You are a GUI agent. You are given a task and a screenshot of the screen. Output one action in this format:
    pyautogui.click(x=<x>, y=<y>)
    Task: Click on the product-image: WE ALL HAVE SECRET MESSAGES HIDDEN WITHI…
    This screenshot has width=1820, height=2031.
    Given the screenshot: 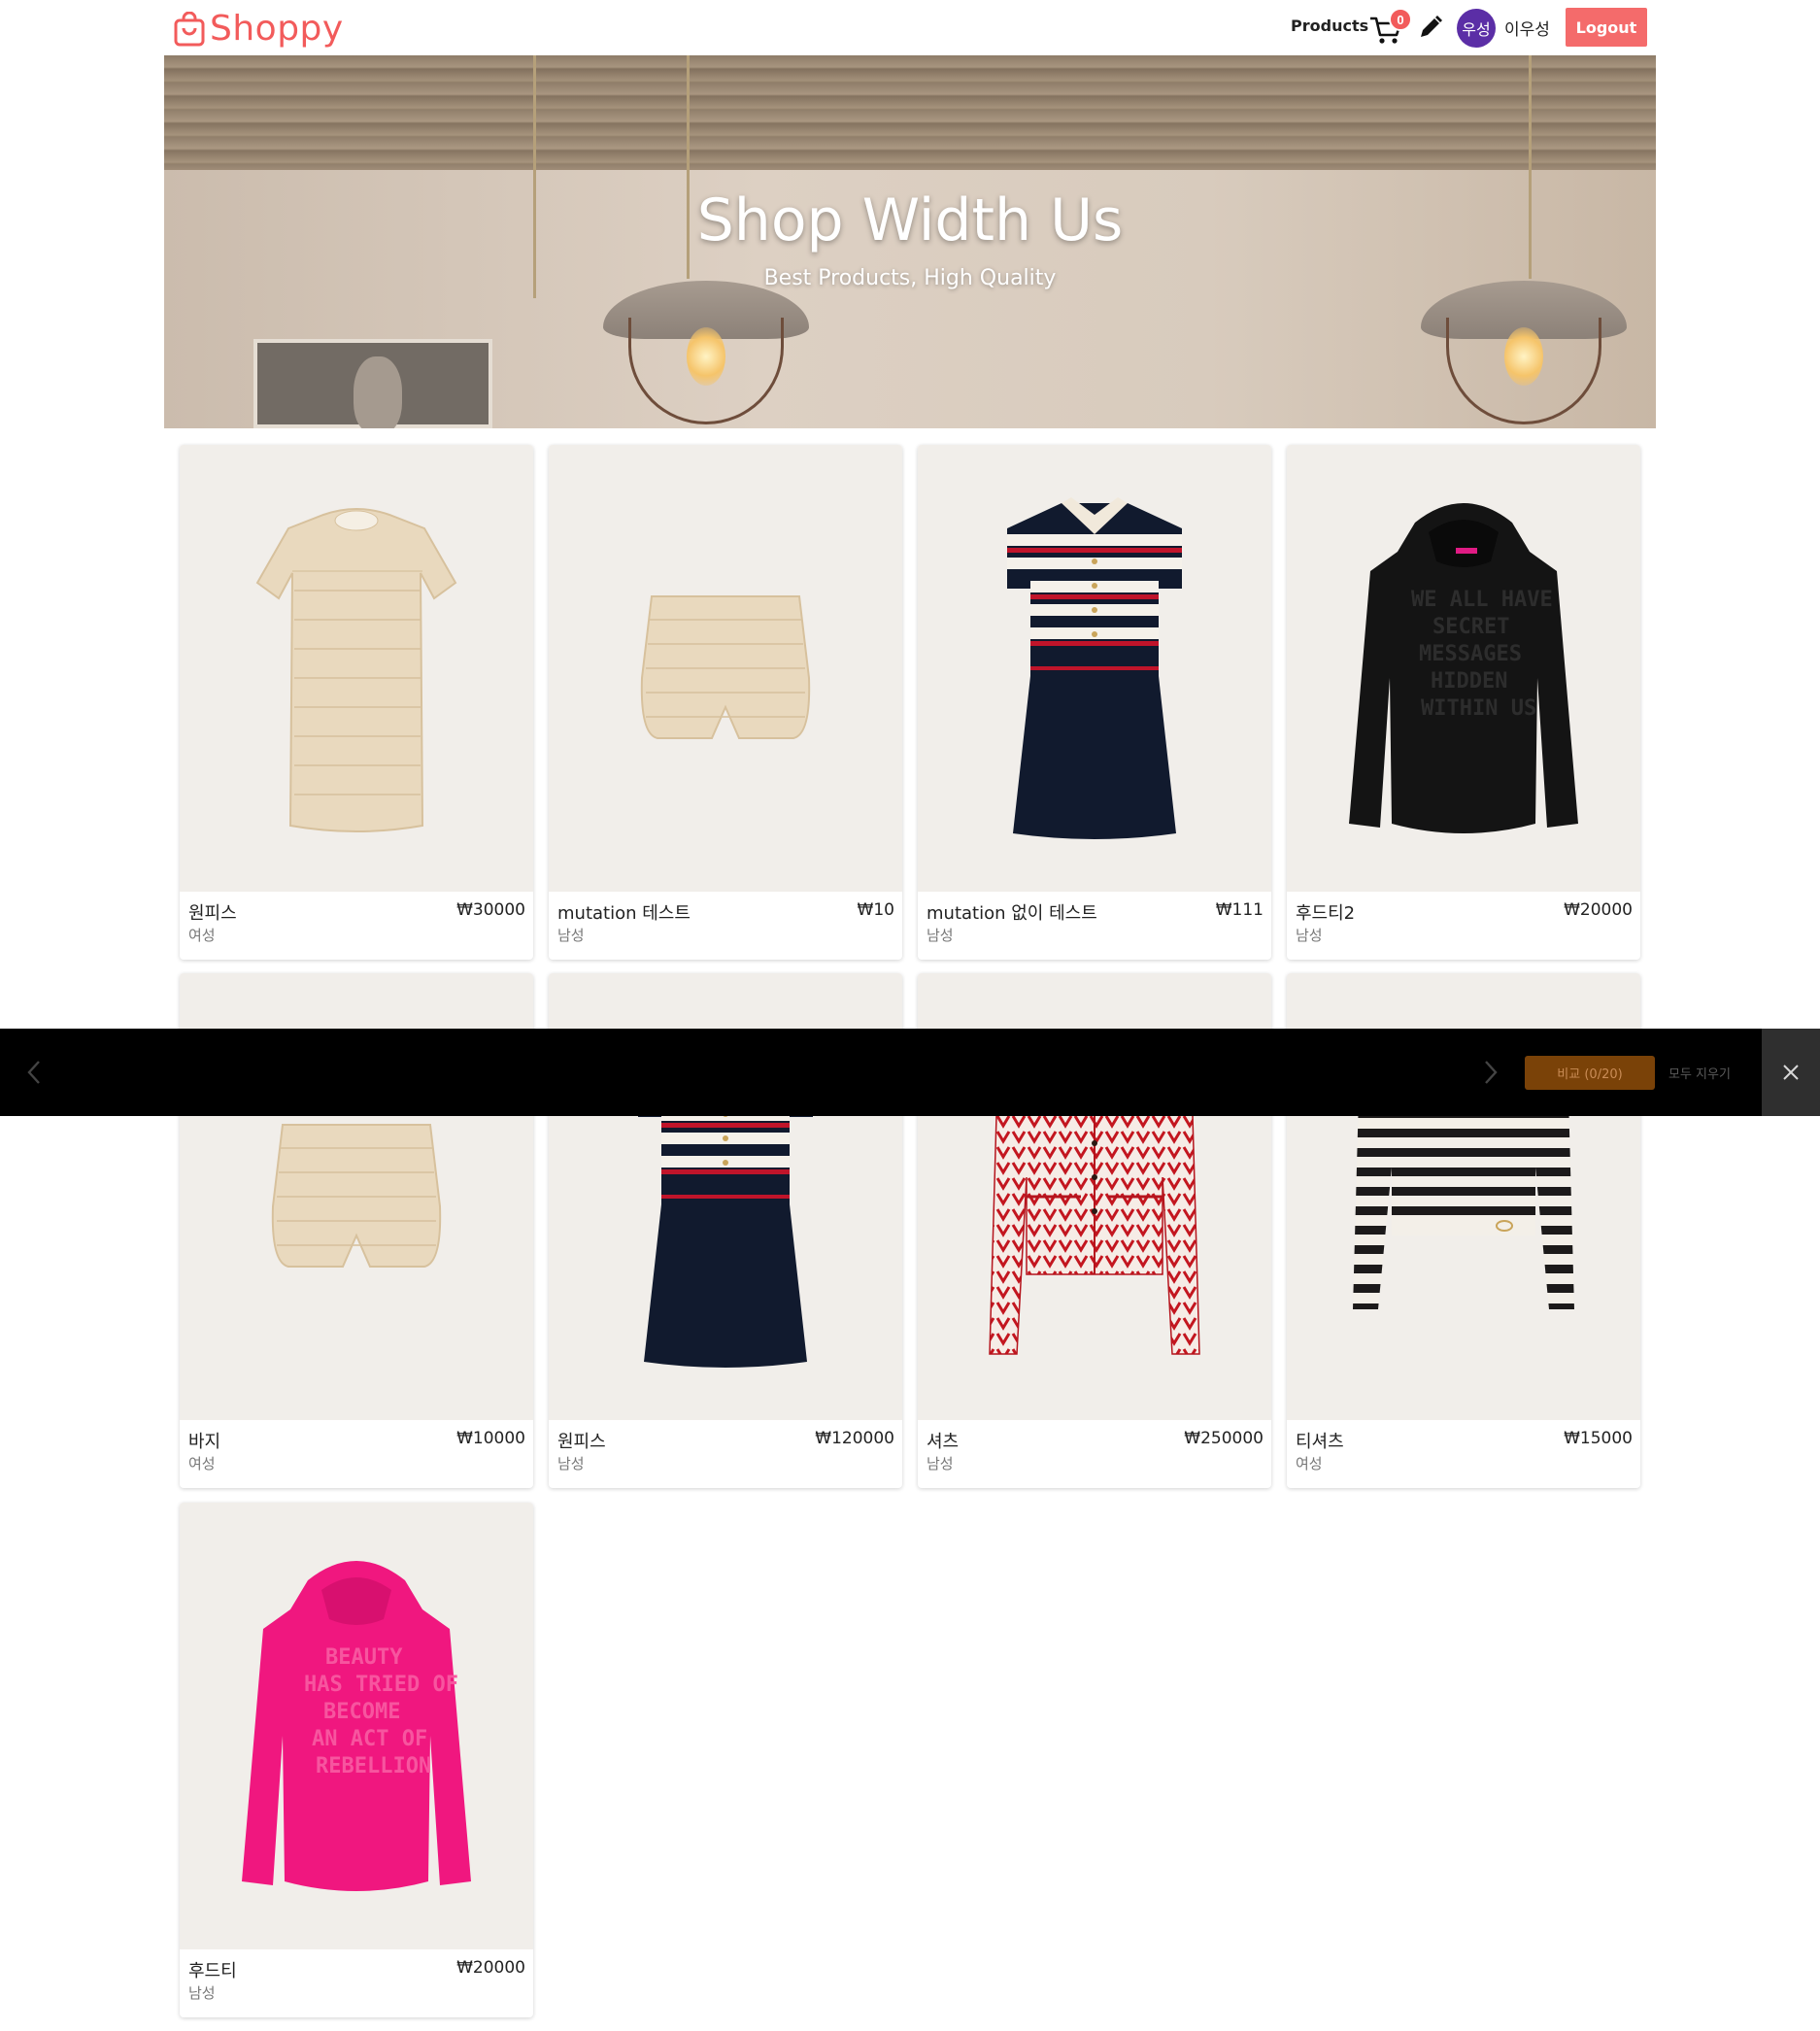 What is the action you would take?
    pyautogui.click(x=1463, y=668)
    